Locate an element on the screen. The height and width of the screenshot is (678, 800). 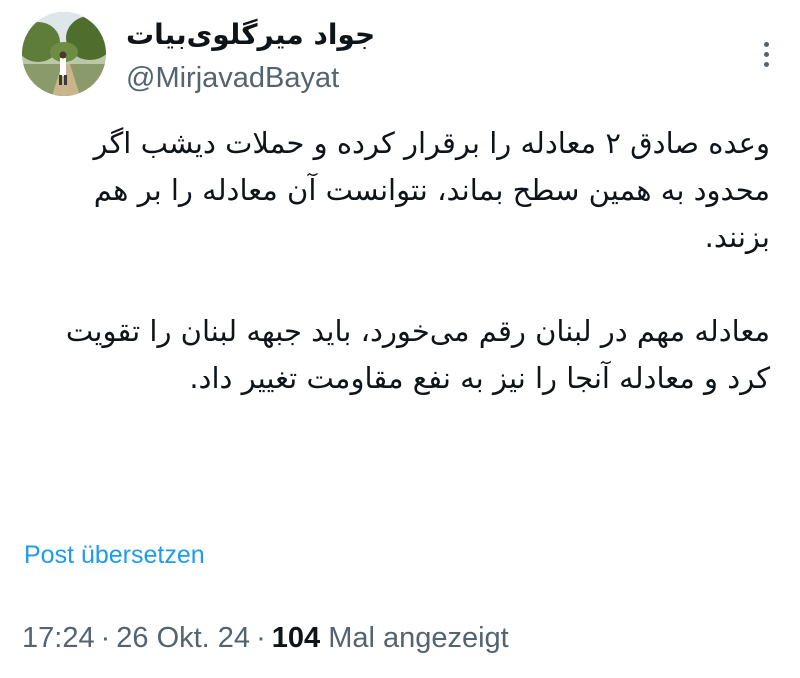
tweet-header: جواد میرگلوی‌بیات @MirjavadBayat is located at coordinates (402, 57).